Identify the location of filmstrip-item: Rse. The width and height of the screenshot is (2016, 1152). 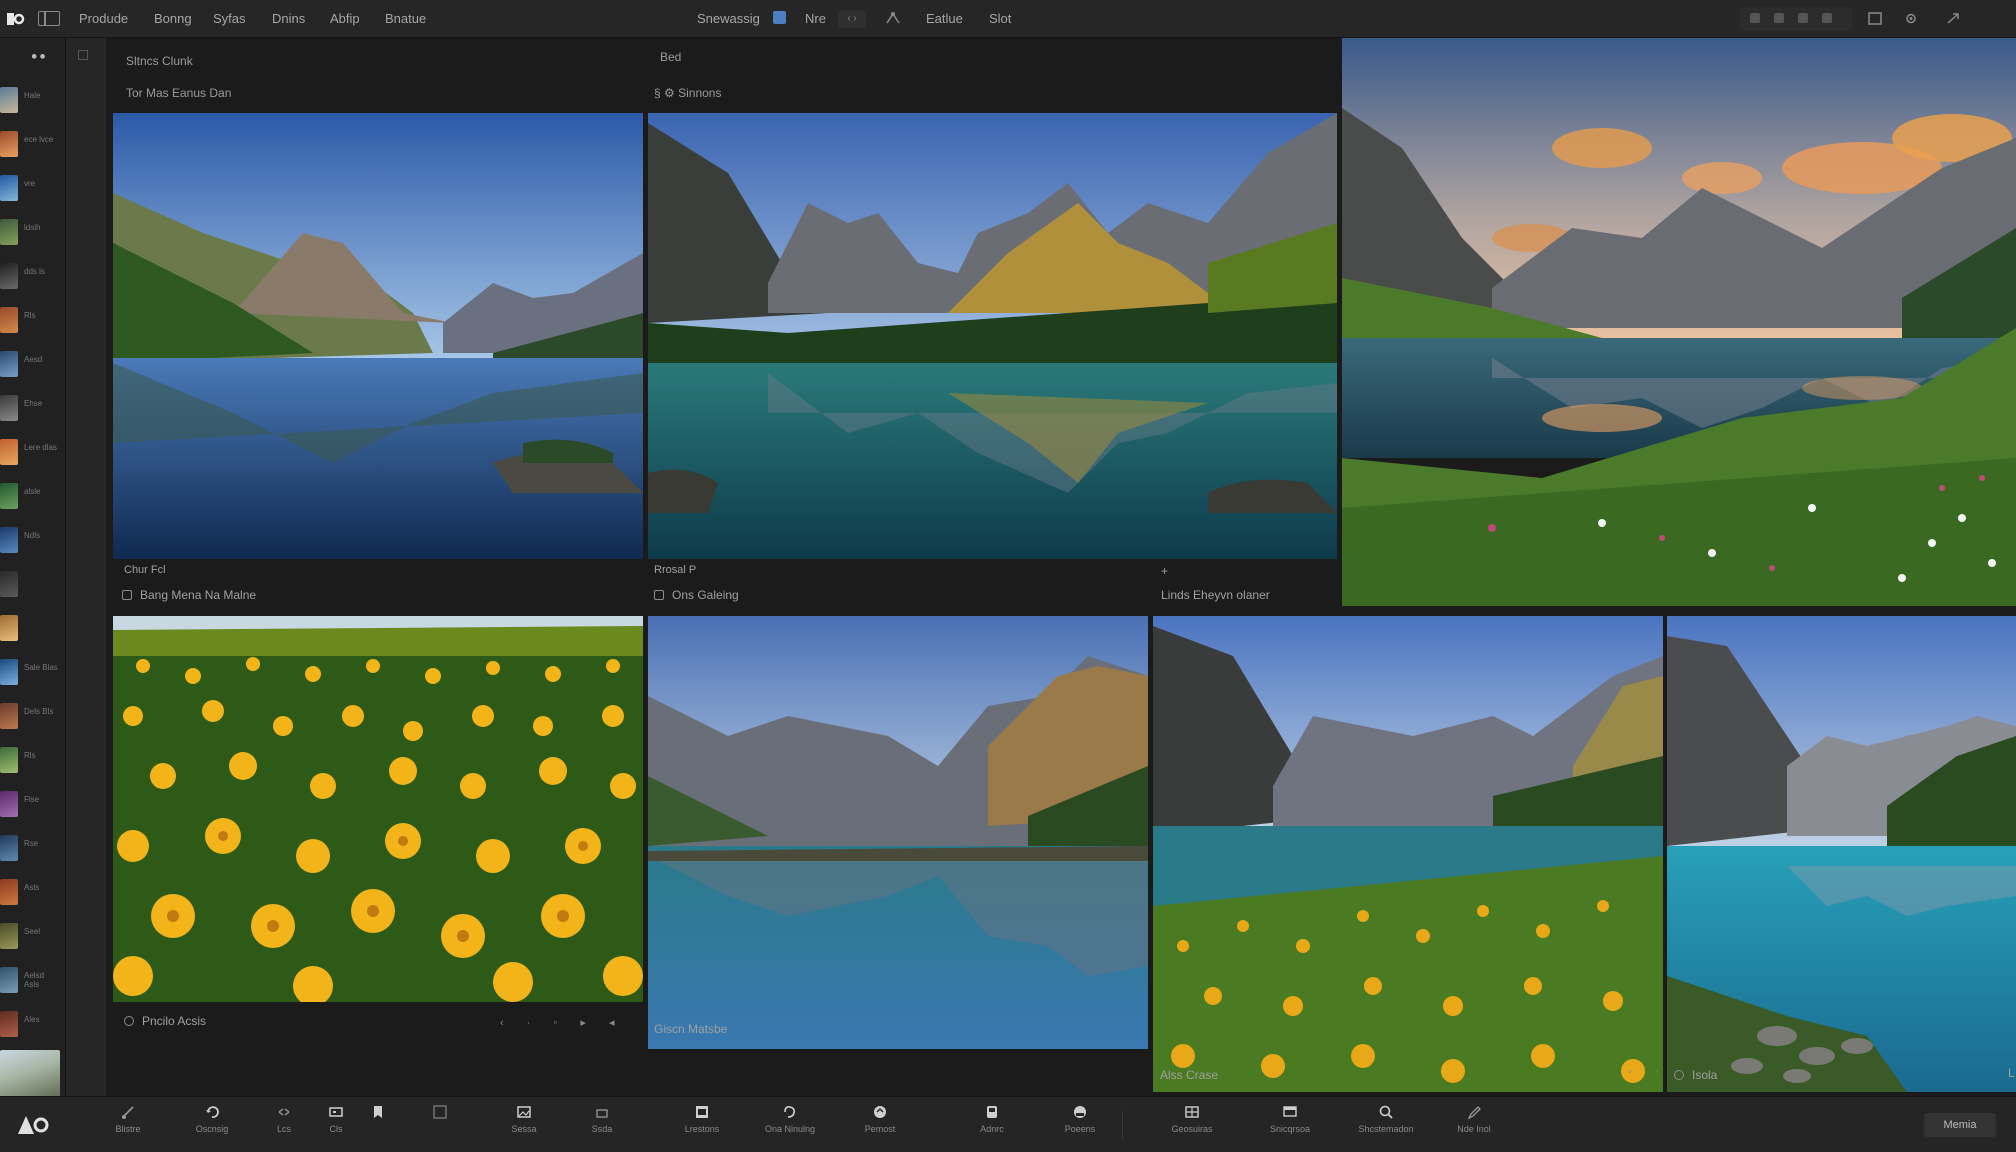
(33, 852).